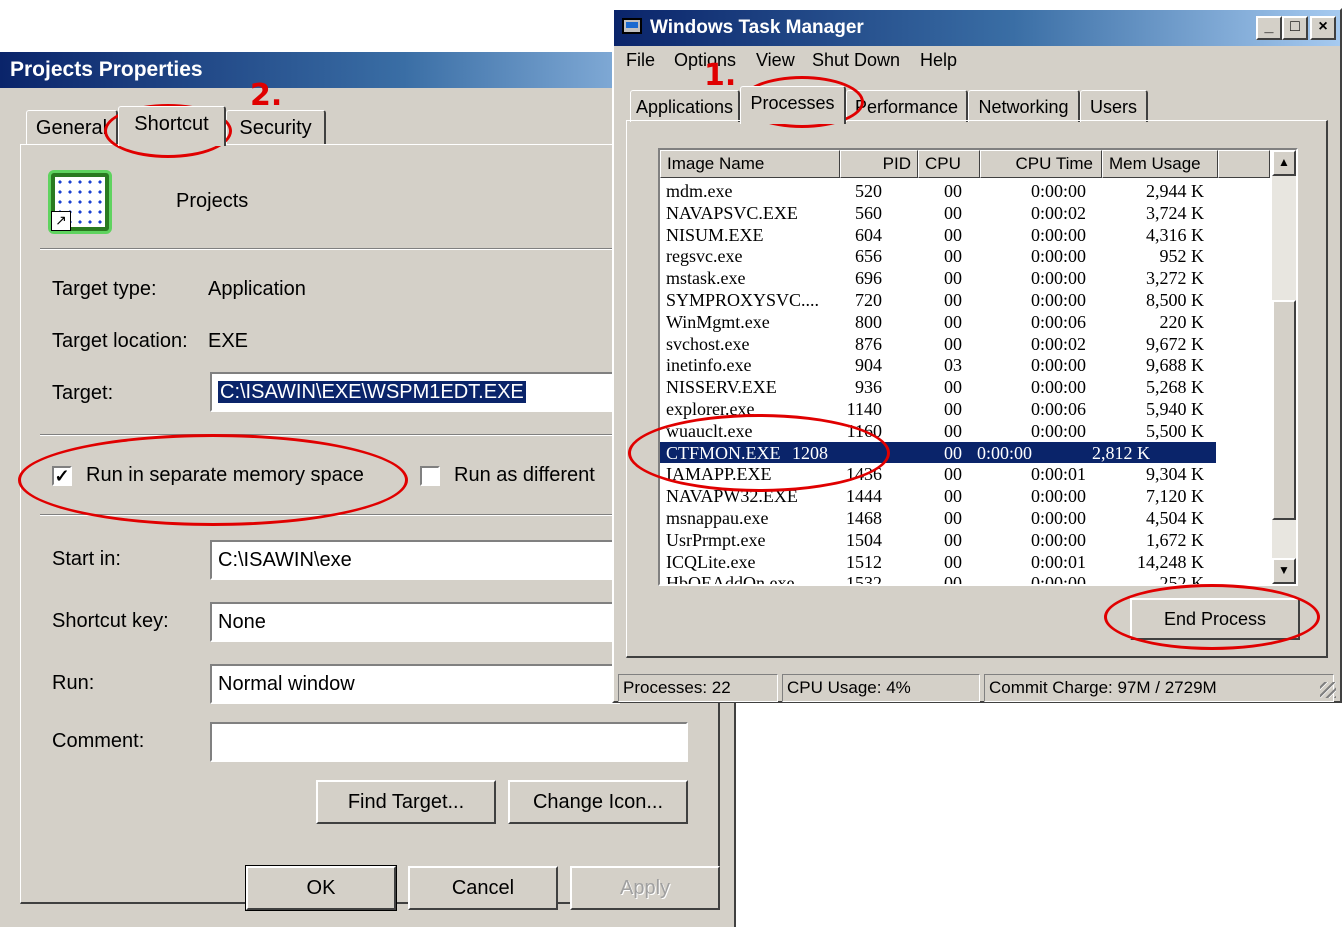 This screenshot has width=1342, height=927. What do you see at coordinates (965, 256) in the screenshot?
I see `process-row: regsvc.exe 656 00 0:00:00 952 K` at bounding box center [965, 256].